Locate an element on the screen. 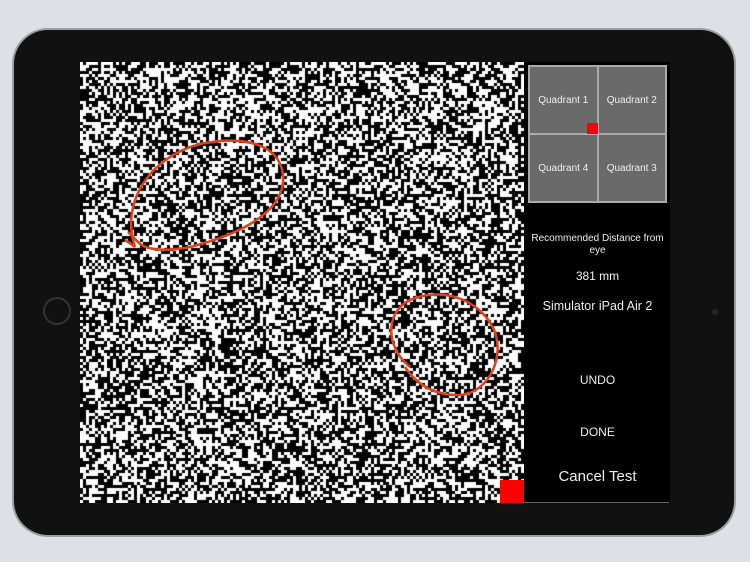  undo-button: UNDO is located at coordinates (597, 380).